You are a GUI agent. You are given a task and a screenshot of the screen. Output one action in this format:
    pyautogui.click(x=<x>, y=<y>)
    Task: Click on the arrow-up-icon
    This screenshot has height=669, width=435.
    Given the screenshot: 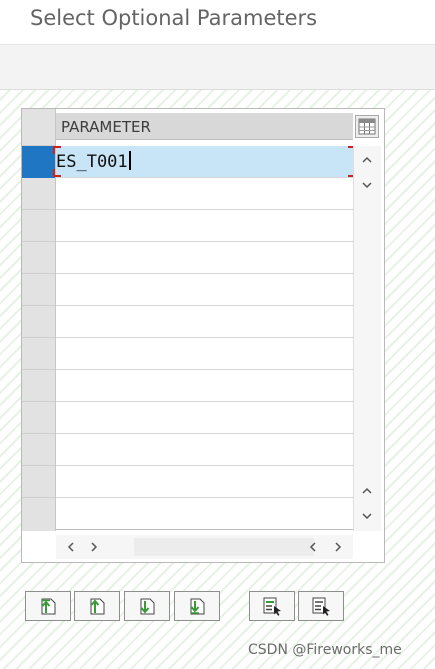 What is the action you would take?
    pyautogui.click(x=97, y=606)
    